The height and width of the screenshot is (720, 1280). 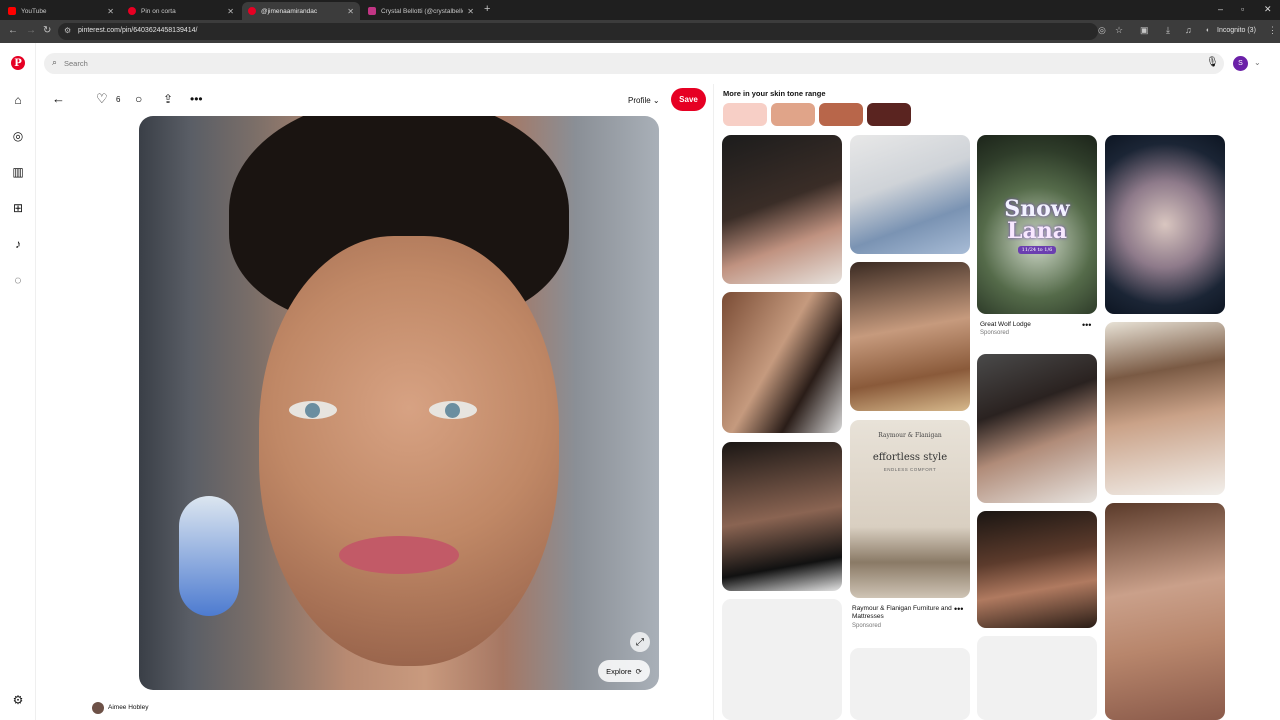 I want to click on home-icon: ⌂, so click(x=18, y=100).